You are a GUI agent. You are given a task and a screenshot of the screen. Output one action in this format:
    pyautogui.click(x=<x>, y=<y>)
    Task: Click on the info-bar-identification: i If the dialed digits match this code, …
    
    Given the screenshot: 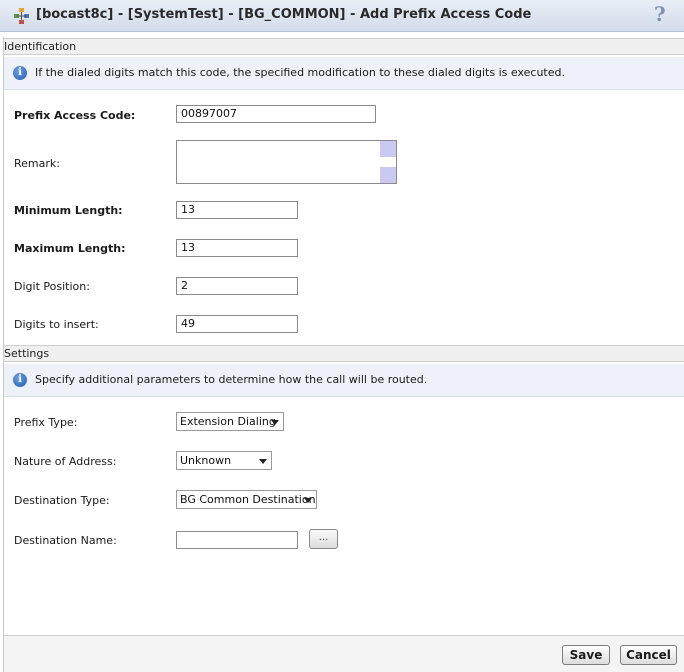 What is the action you would take?
    pyautogui.click(x=344, y=73)
    